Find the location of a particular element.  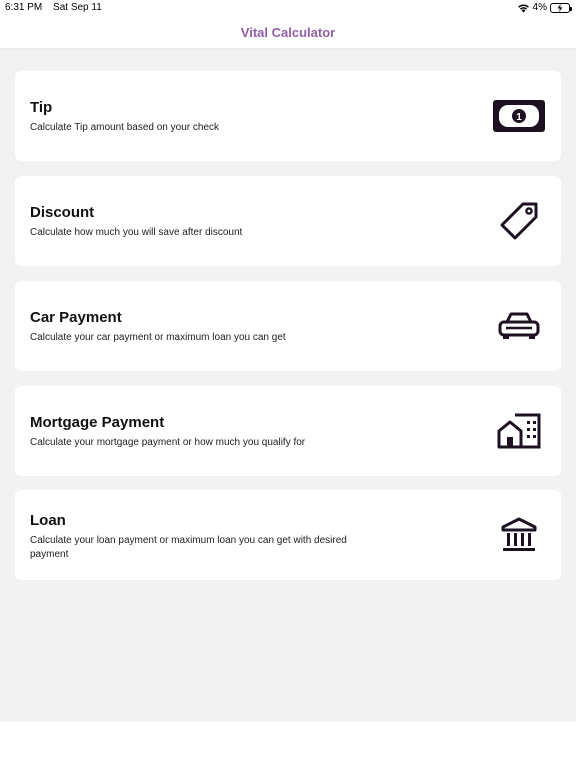

house-building-icon is located at coordinates (519, 431).